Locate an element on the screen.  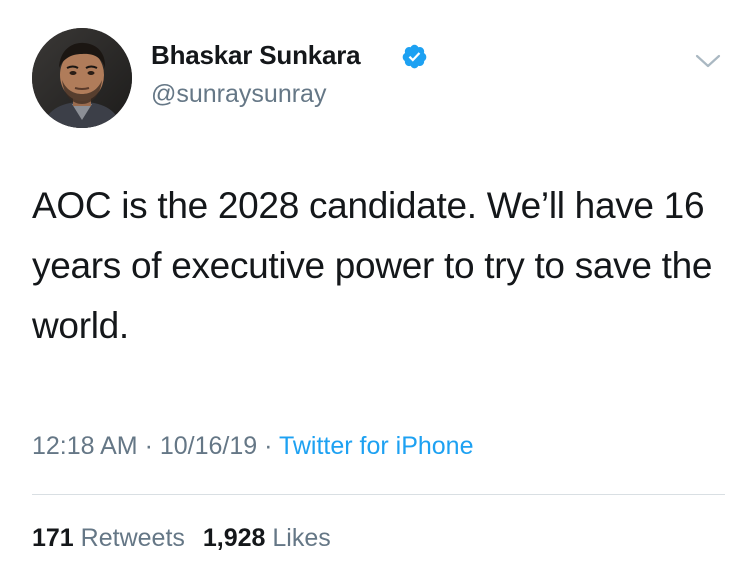
retweets-label: Retweets is located at coordinates (132, 538).